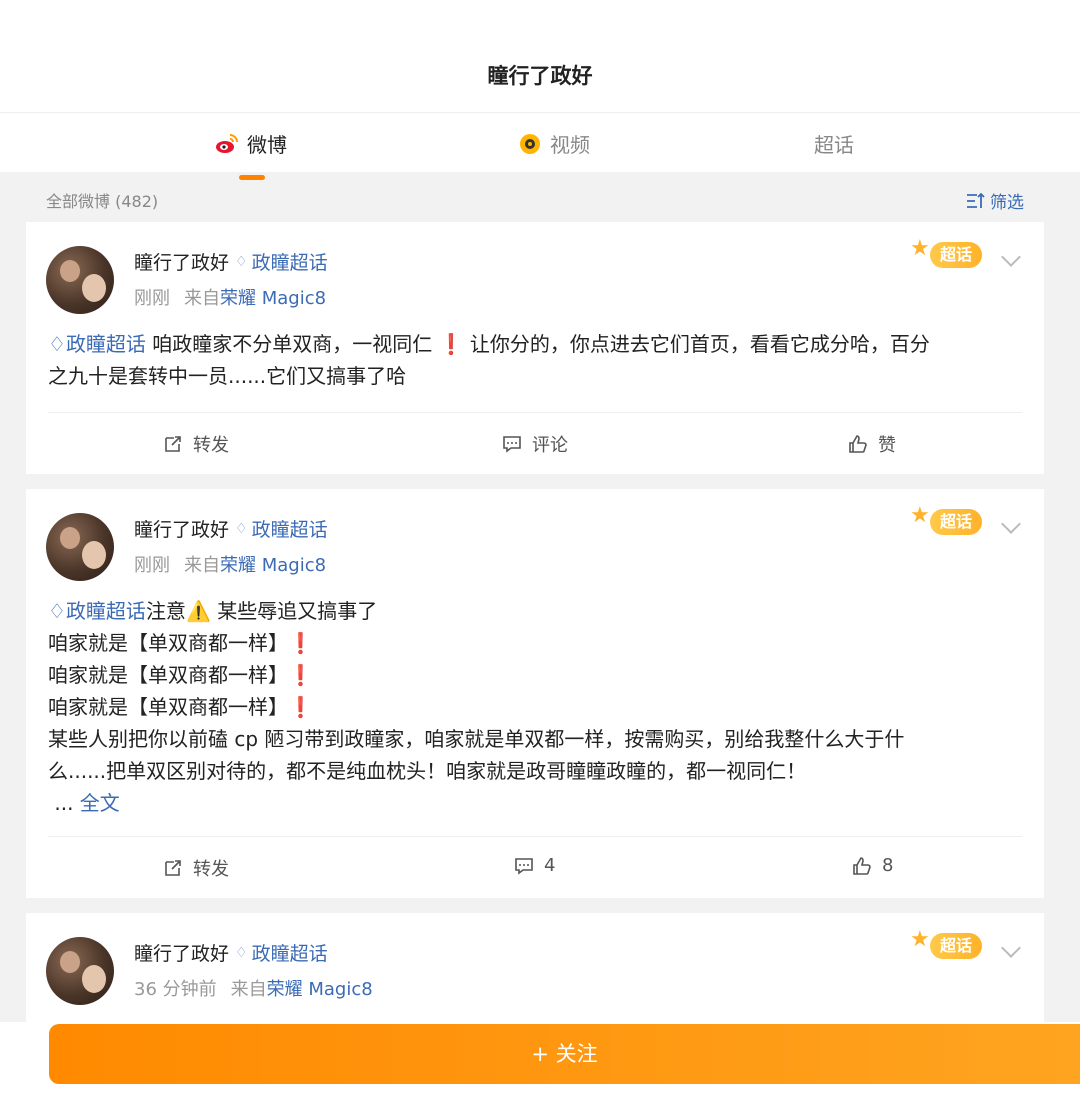 The height and width of the screenshot is (1119, 1080). I want to click on warning-icon: ⚠️, so click(198, 611).